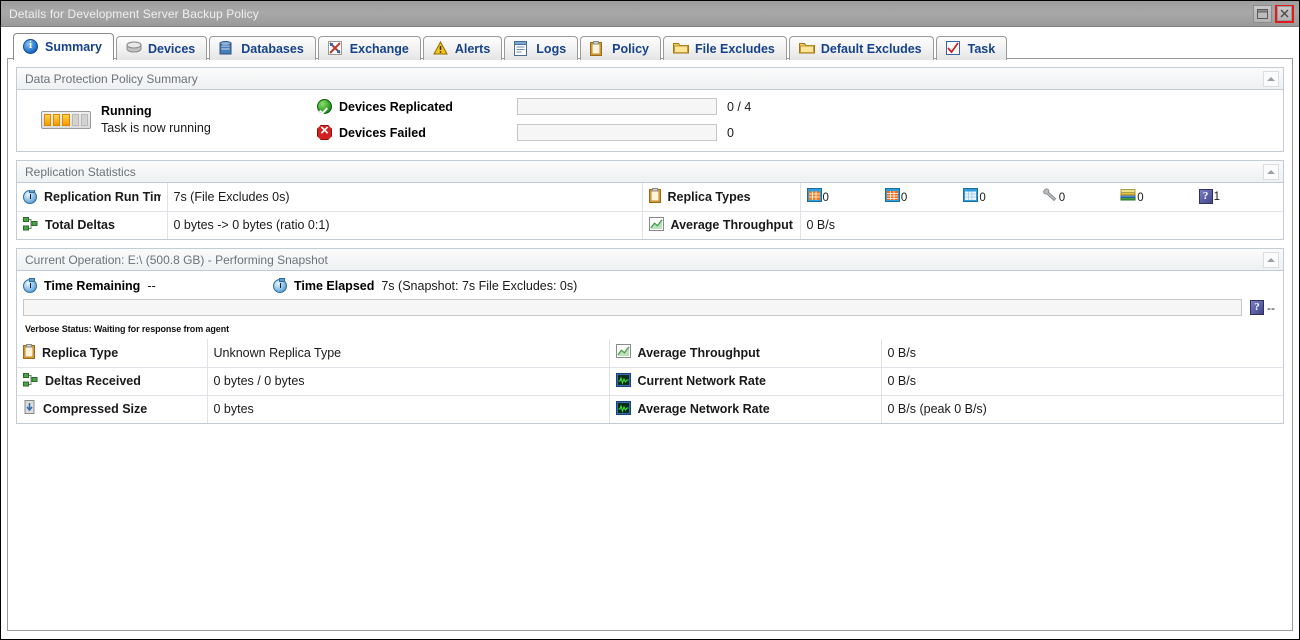  Describe the element at coordinates (1262, 13) in the screenshot. I see `restore-window-button` at that location.